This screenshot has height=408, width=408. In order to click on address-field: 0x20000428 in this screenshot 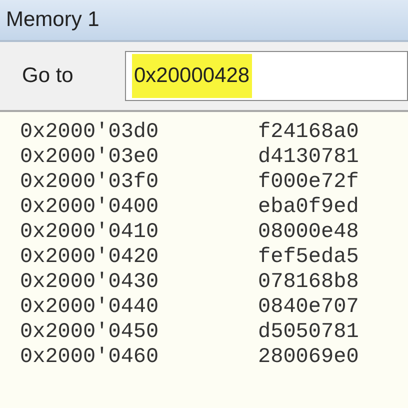, I will do `click(266, 76)`.